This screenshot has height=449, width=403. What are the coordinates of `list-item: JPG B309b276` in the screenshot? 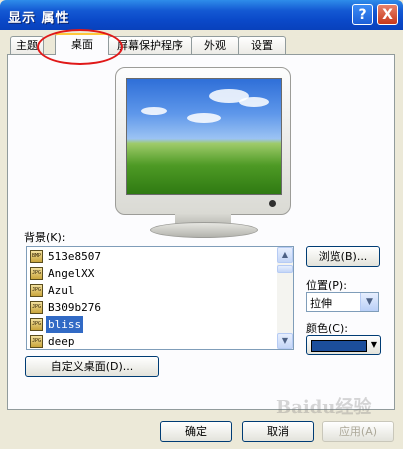 It's located at (154, 307).